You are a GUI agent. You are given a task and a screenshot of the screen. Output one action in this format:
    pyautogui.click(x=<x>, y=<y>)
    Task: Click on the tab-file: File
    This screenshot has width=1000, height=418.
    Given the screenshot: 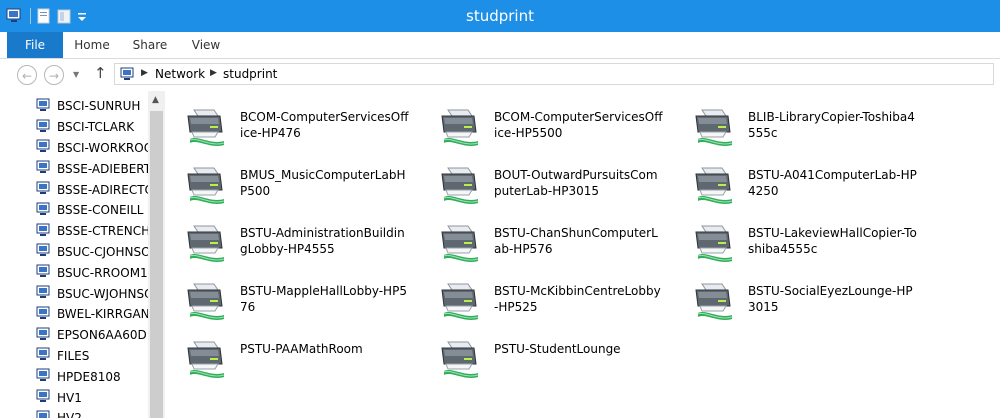 What is the action you would take?
    pyautogui.click(x=35, y=45)
    